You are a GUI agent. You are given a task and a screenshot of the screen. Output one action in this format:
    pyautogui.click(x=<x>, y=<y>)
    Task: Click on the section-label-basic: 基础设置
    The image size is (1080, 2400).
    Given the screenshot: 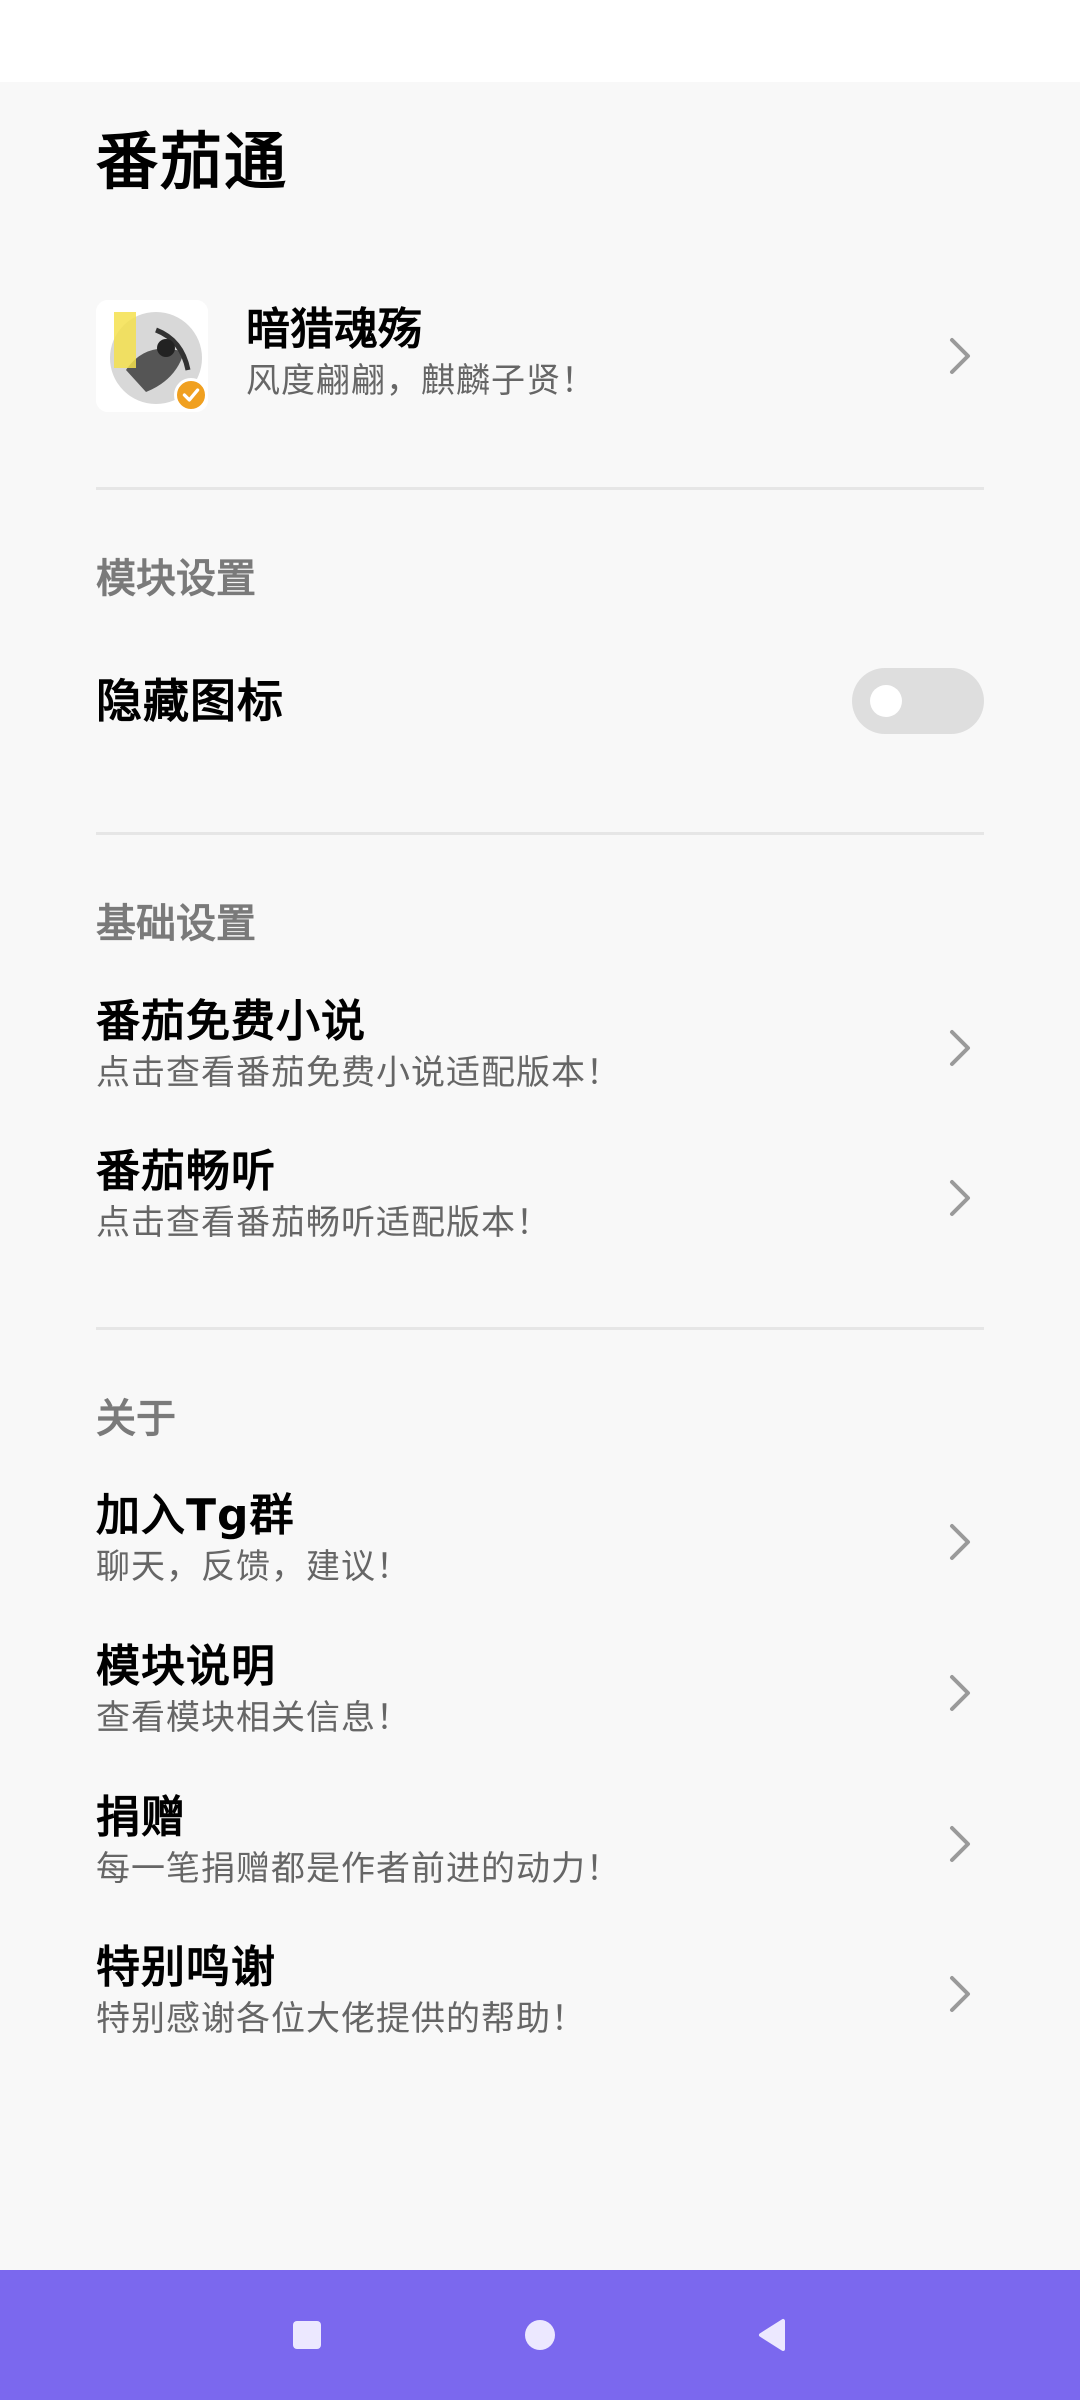 What is the action you would take?
    pyautogui.click(x=176, y=924)
    